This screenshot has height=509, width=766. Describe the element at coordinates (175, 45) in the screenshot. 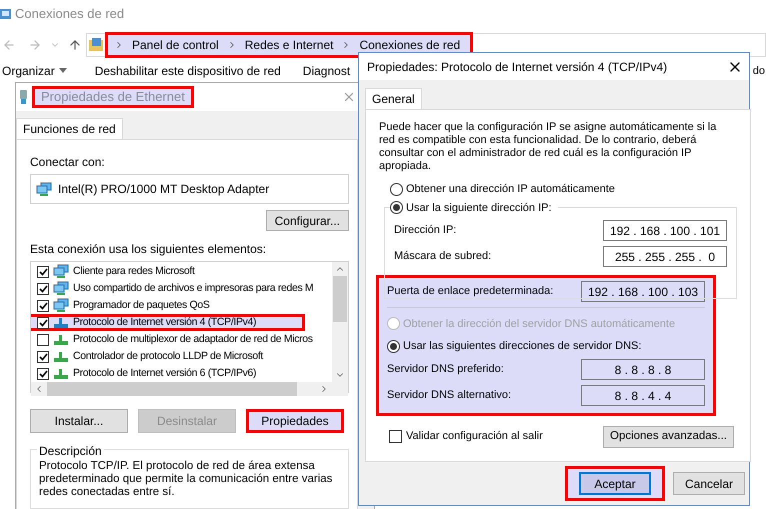

I see `breadcrumb-item: Panel de control` at that location.